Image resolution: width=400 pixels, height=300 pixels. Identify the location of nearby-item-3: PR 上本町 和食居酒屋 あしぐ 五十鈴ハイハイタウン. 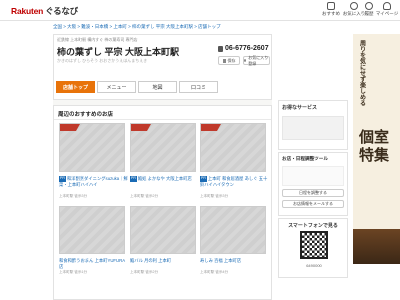
(235, 181).